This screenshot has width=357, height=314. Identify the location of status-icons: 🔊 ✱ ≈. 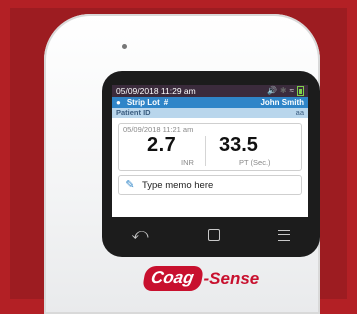
(285, 91).